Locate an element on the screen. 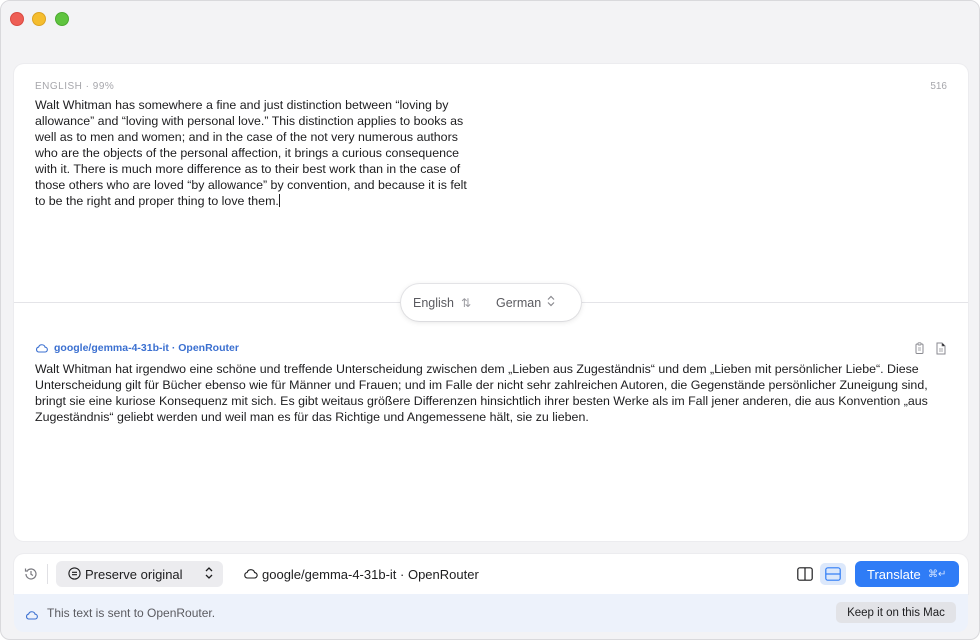 The height and width of the screenshot is (640, 980). result-model-label: google/gemma-4-31b-it · OpenRouter is located at coordinates (137, 348).